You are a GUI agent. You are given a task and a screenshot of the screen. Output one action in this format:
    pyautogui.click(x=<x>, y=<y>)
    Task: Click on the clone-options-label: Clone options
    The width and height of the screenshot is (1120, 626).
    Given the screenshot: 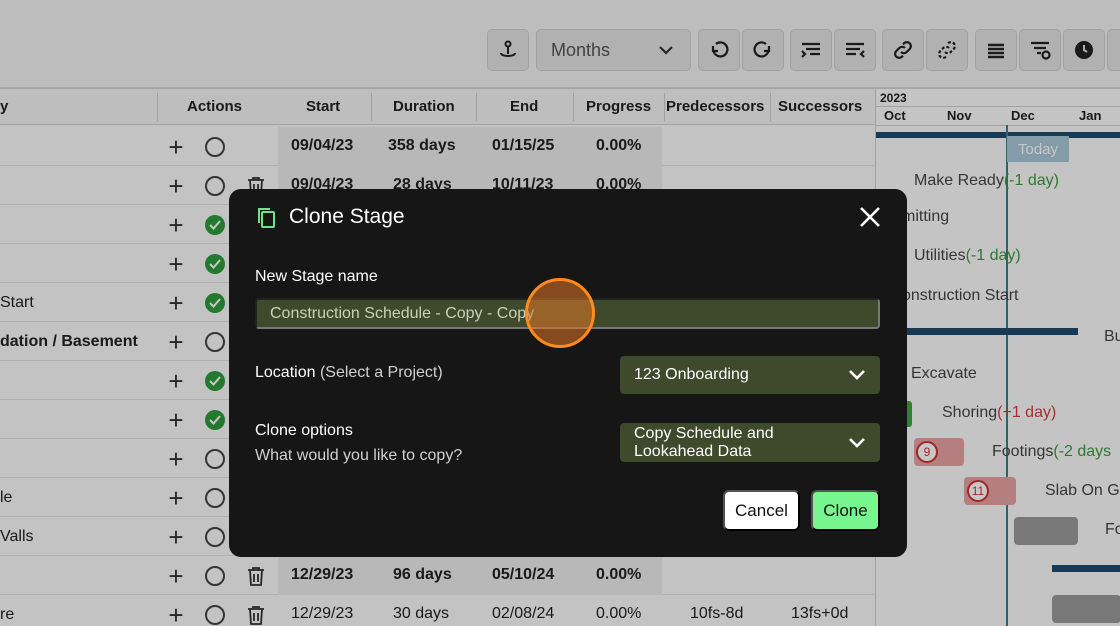 What is the action you would take?
    pyautogui.click(x=304, y=430)
    